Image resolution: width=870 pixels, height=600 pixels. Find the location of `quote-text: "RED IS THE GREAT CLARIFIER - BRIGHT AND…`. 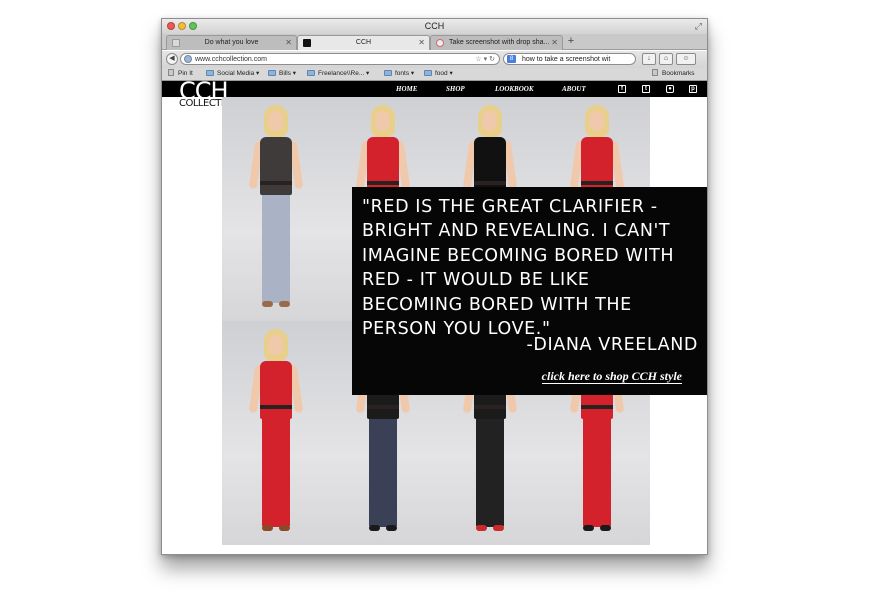

quote-text: "RED IS THE GREAT CLARIFIER - BRIGHT AND… is located at coordinates (518, 268).